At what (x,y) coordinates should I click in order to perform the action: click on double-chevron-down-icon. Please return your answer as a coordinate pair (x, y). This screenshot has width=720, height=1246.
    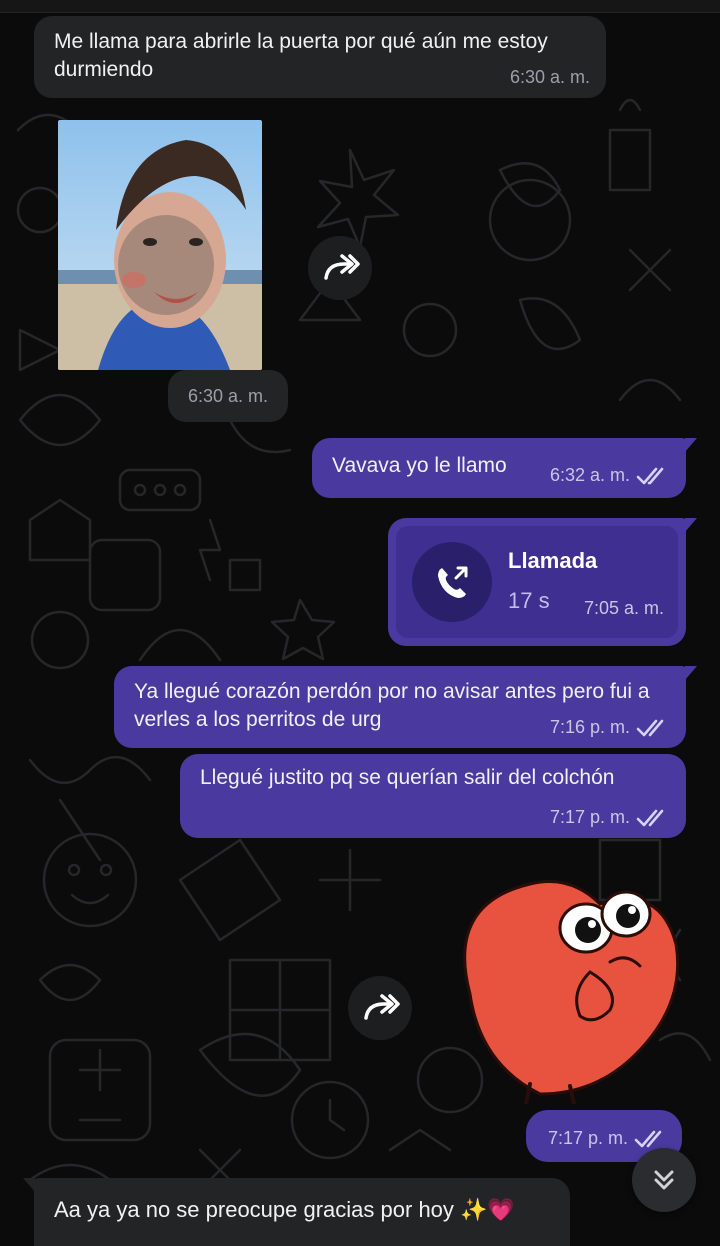
    Looking at the image, I should click on (664, 1180).